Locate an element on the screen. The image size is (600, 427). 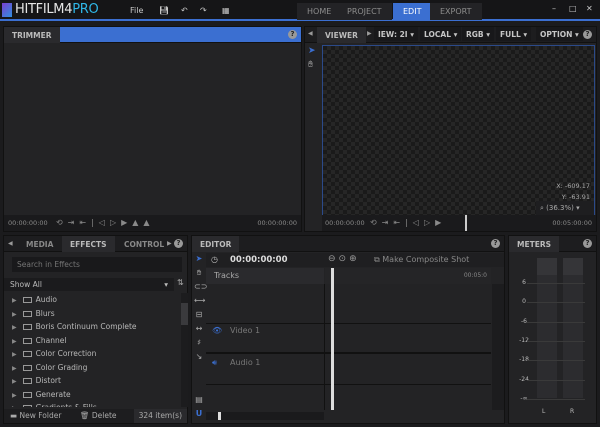
effects-search-input is located at coordinates (97, 264).